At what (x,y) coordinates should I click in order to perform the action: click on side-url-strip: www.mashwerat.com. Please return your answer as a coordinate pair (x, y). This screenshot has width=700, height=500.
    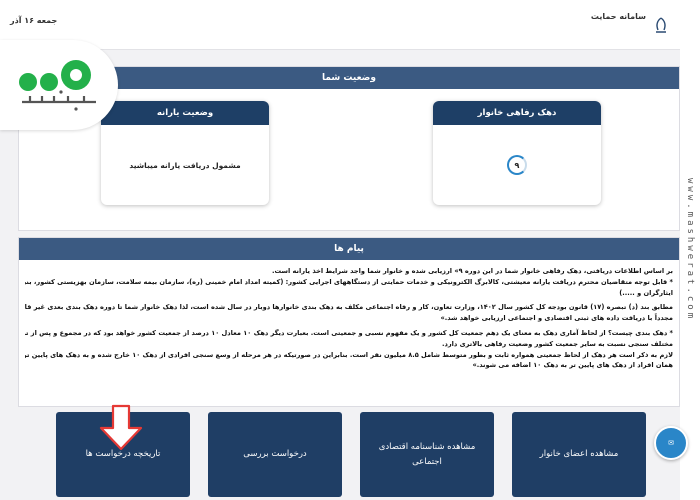
    Looking at the image, I should click on (690, 250).